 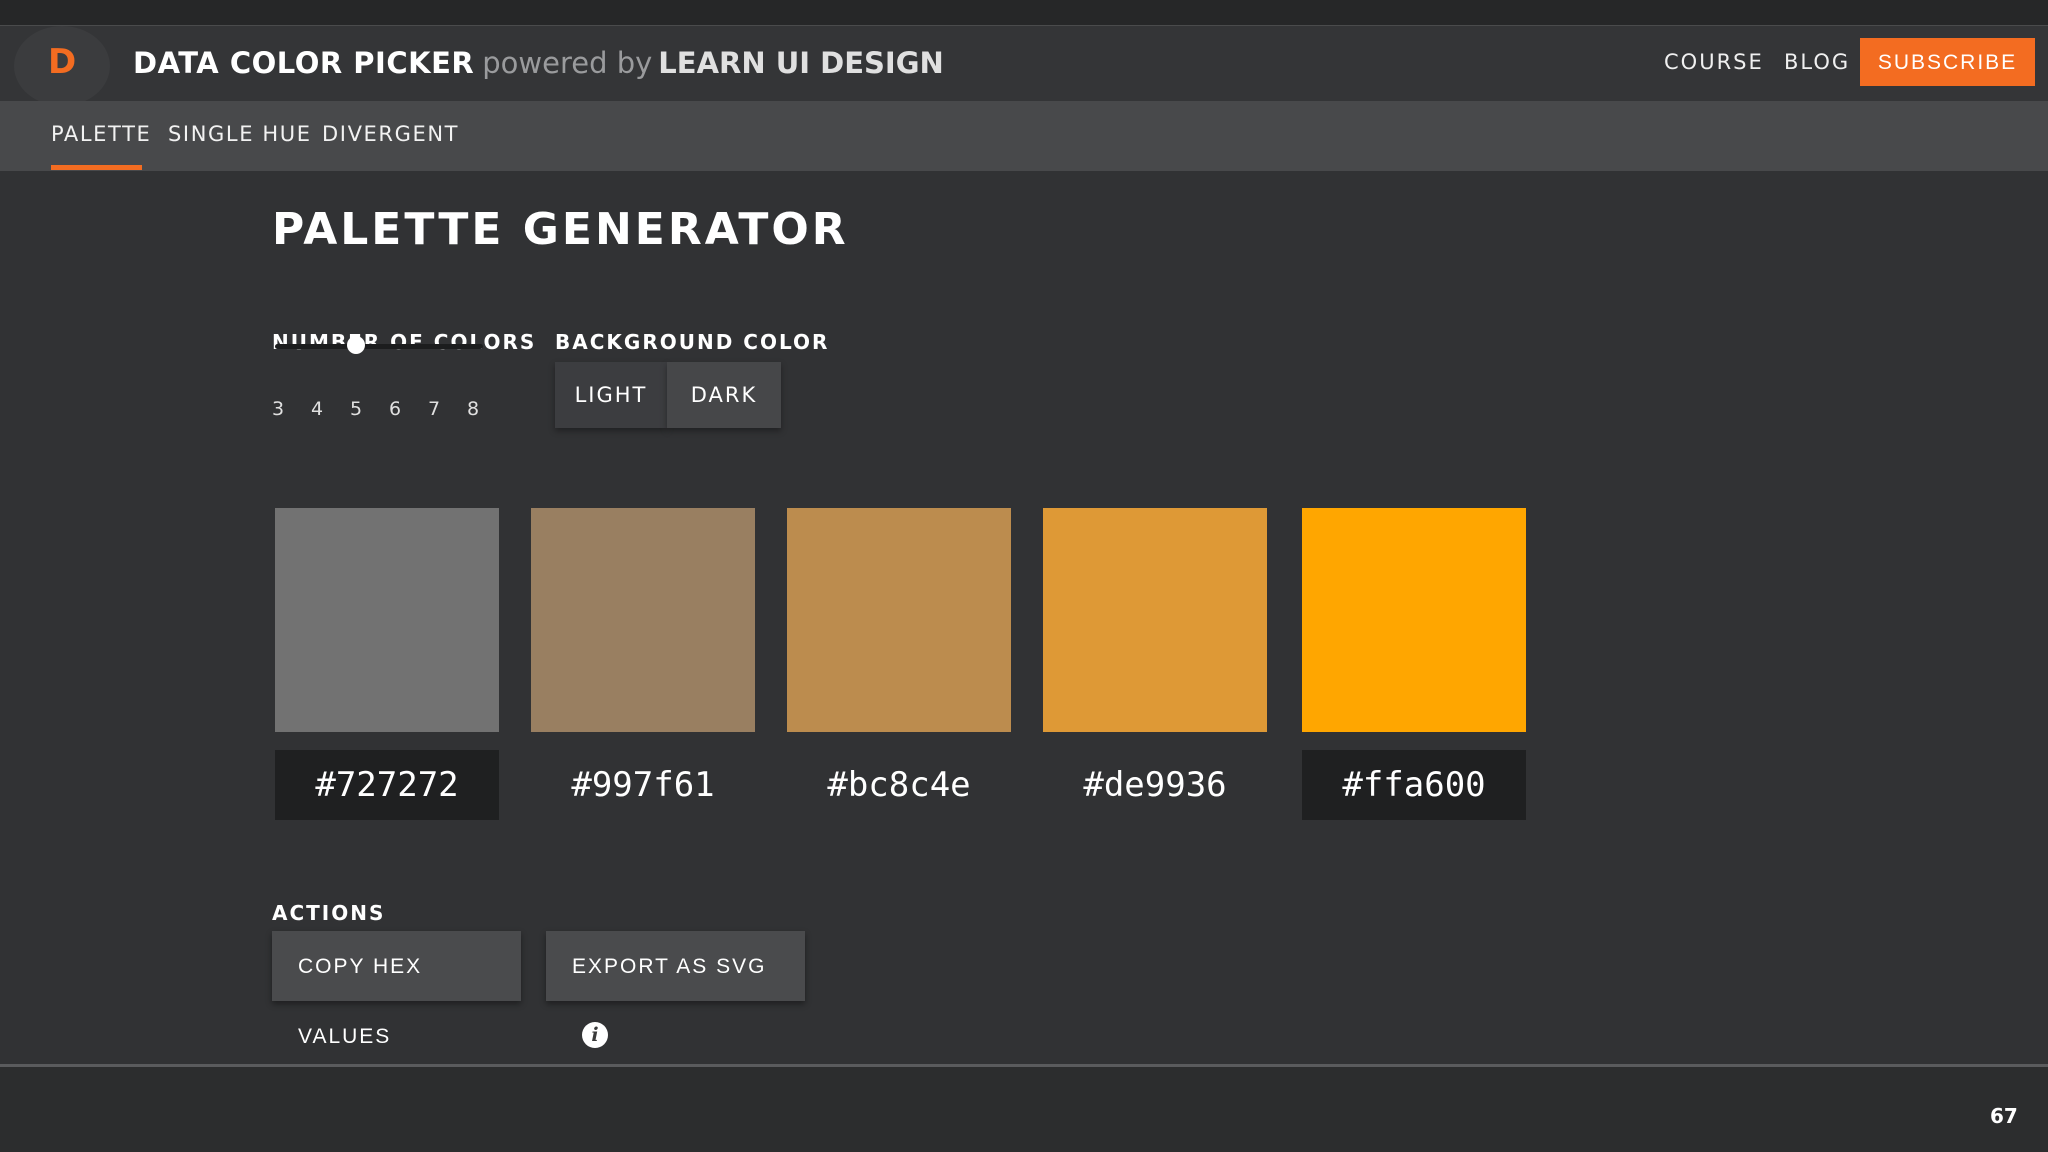 What do you see at coordinates (2004, 1116) in the screenshot?
I see `page-number: 67` at bounding box center [2004, 1116].